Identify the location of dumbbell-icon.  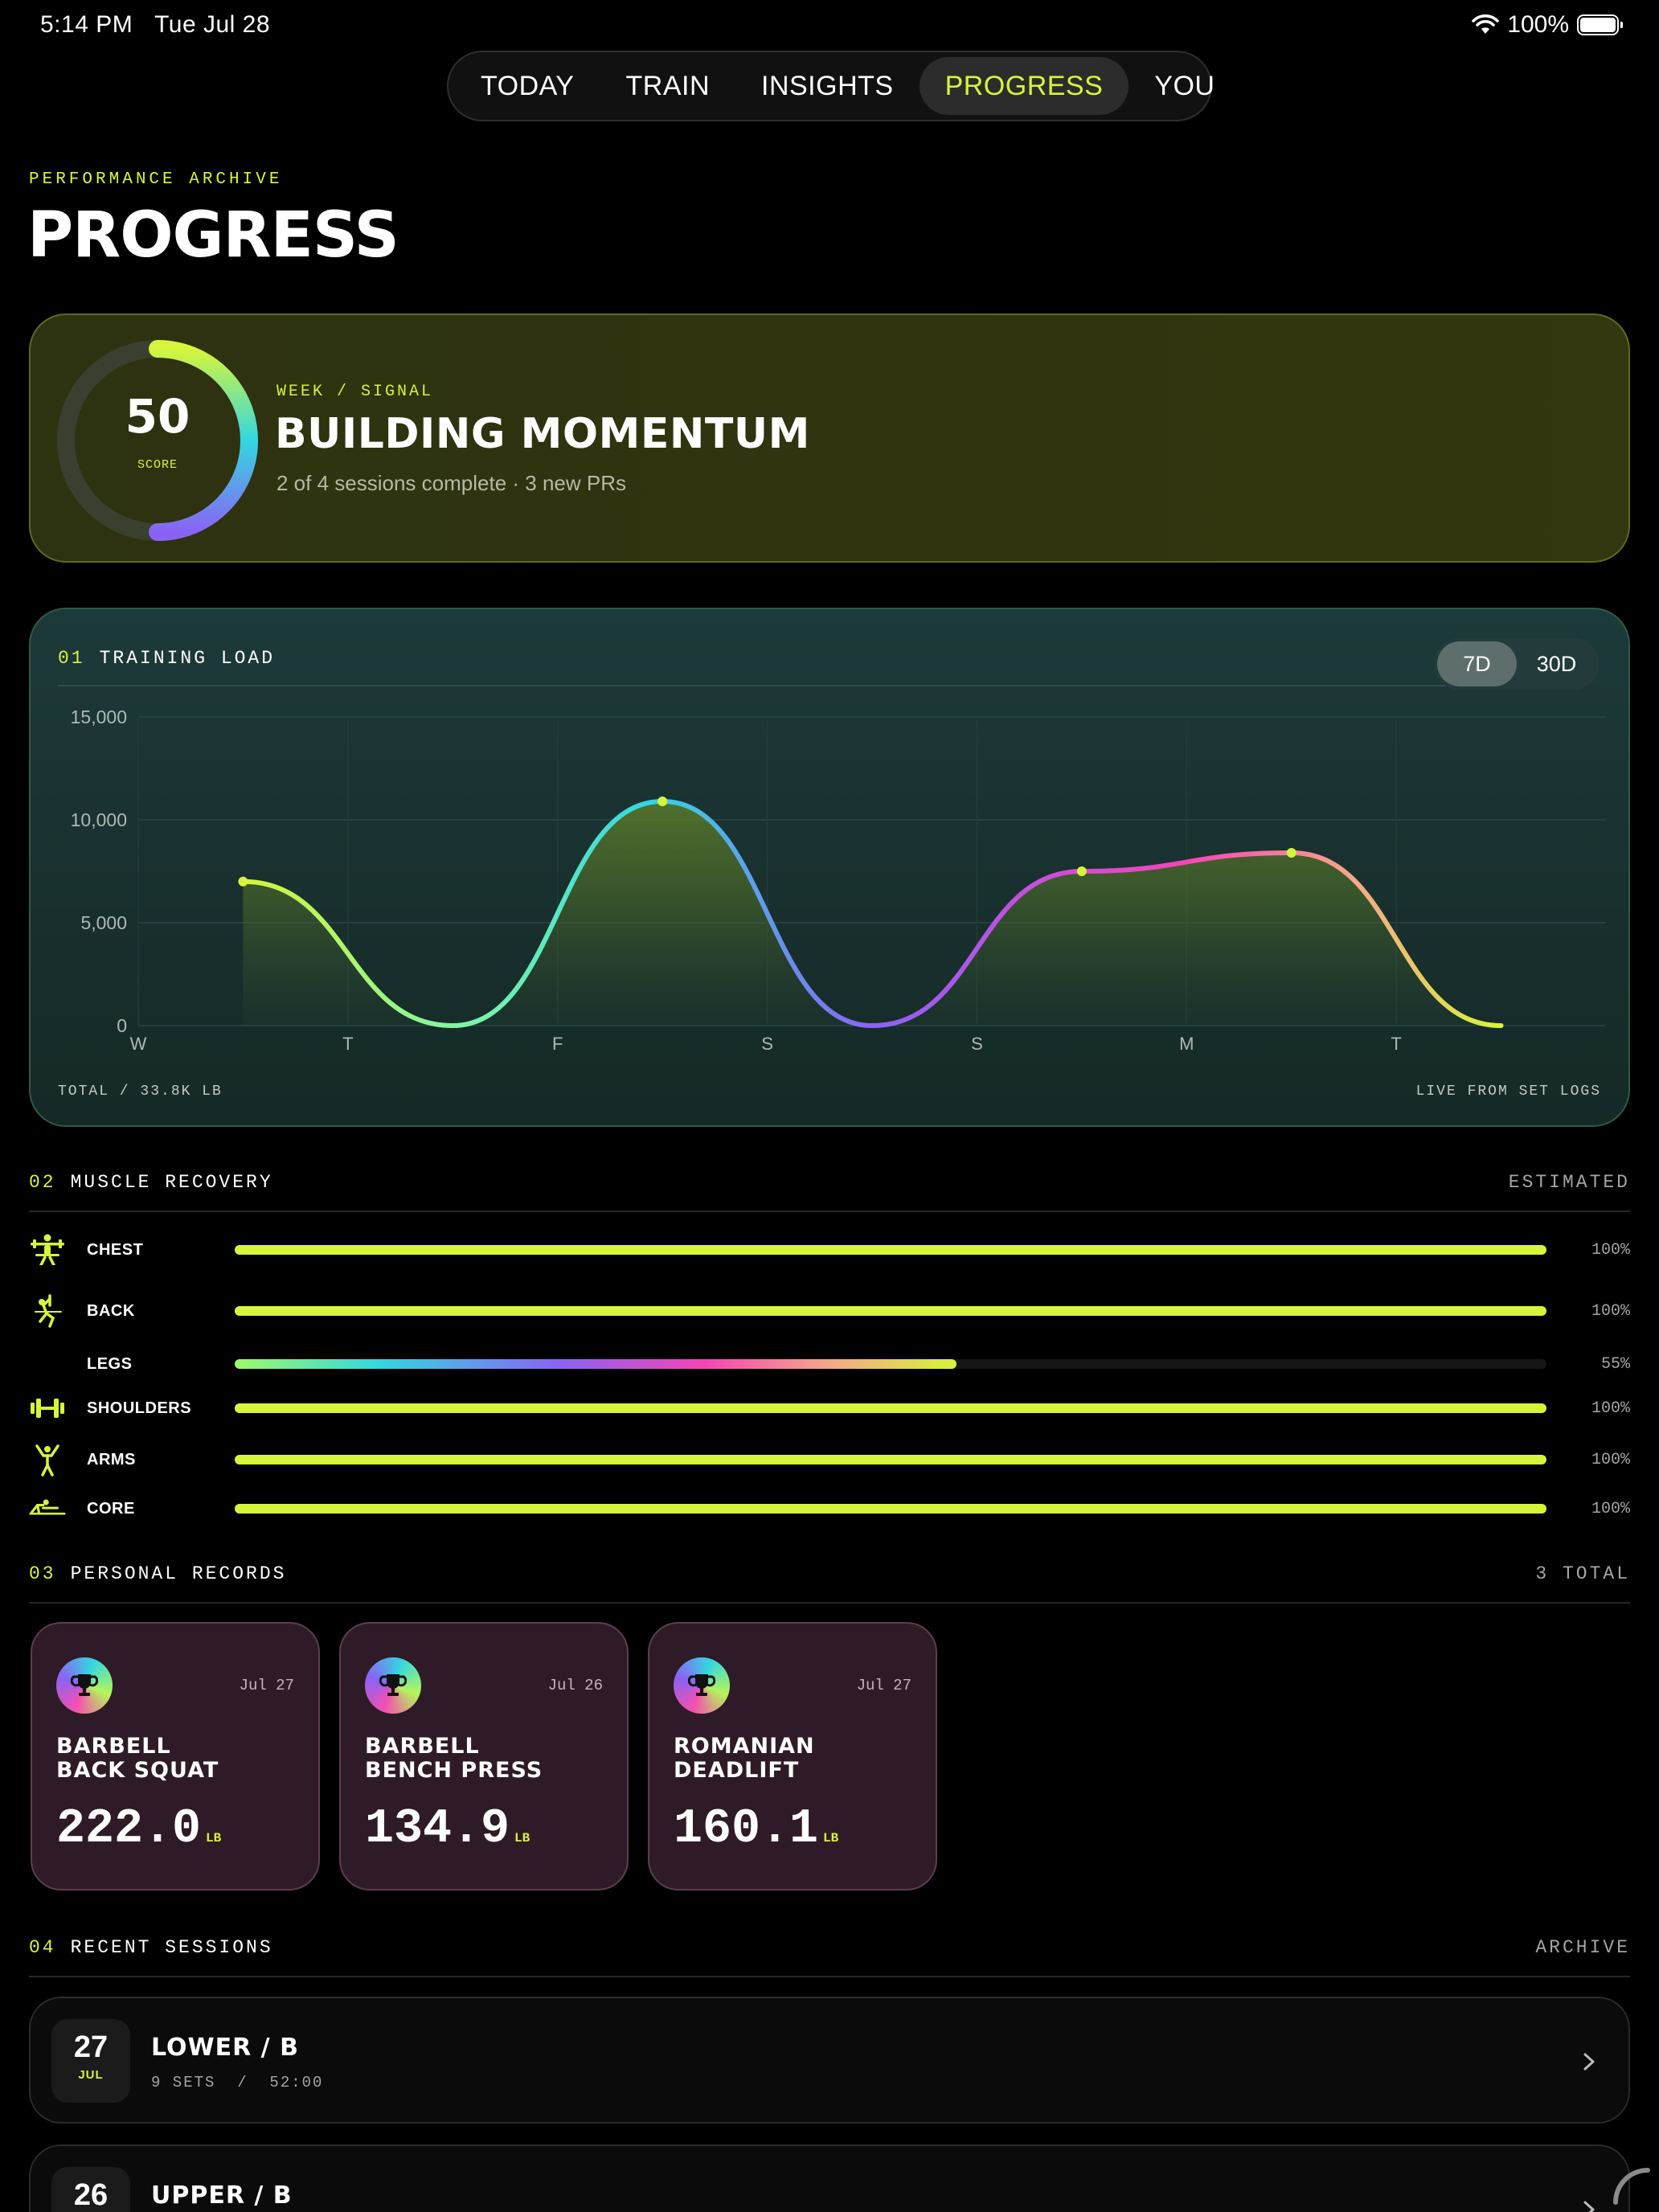
(47, 1408).